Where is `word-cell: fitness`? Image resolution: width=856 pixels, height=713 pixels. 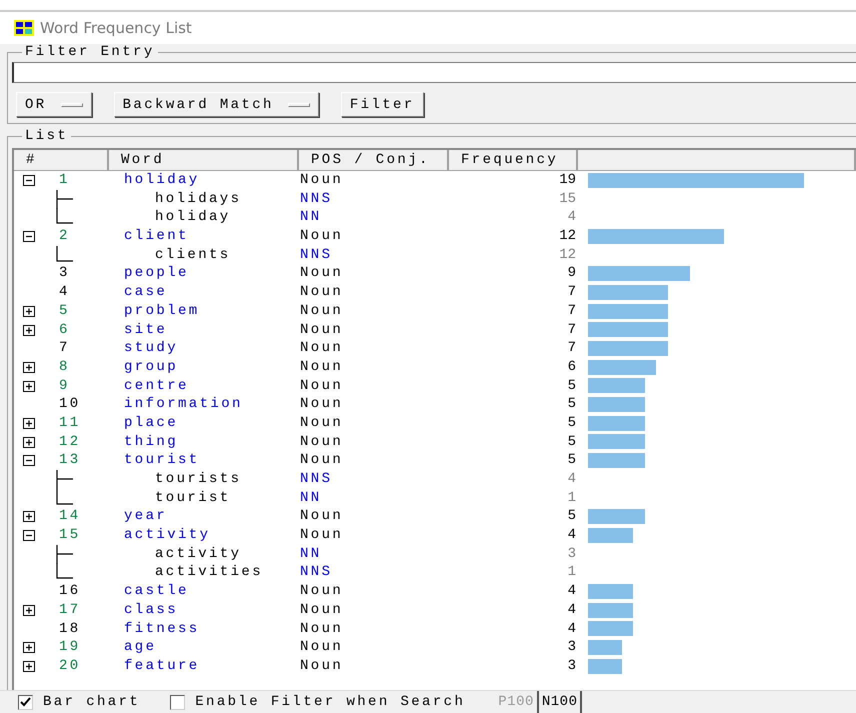
word-cell: fitness is located at coordinates (204, 629).